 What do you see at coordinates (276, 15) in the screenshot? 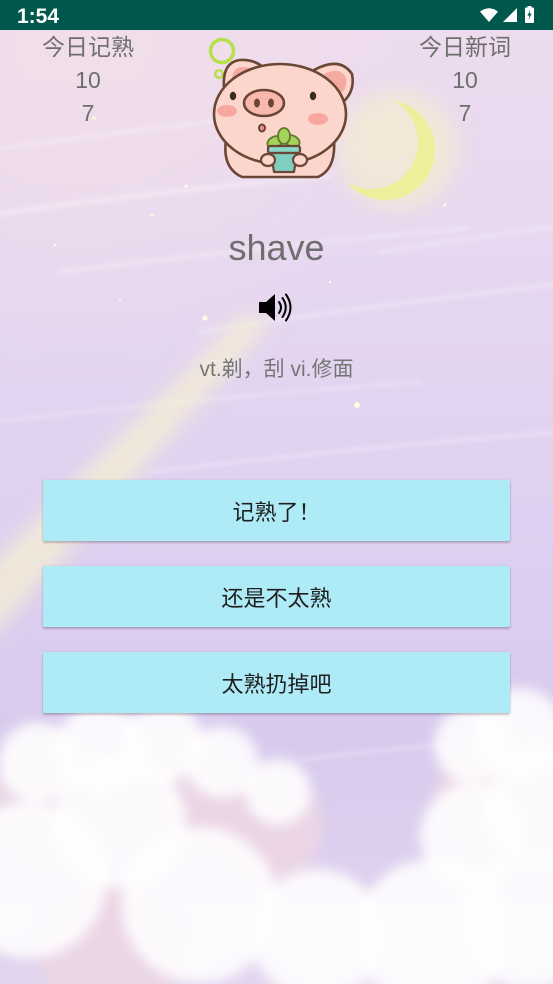
I see `status-bar: 1:54` at bounding box center [276, 15].